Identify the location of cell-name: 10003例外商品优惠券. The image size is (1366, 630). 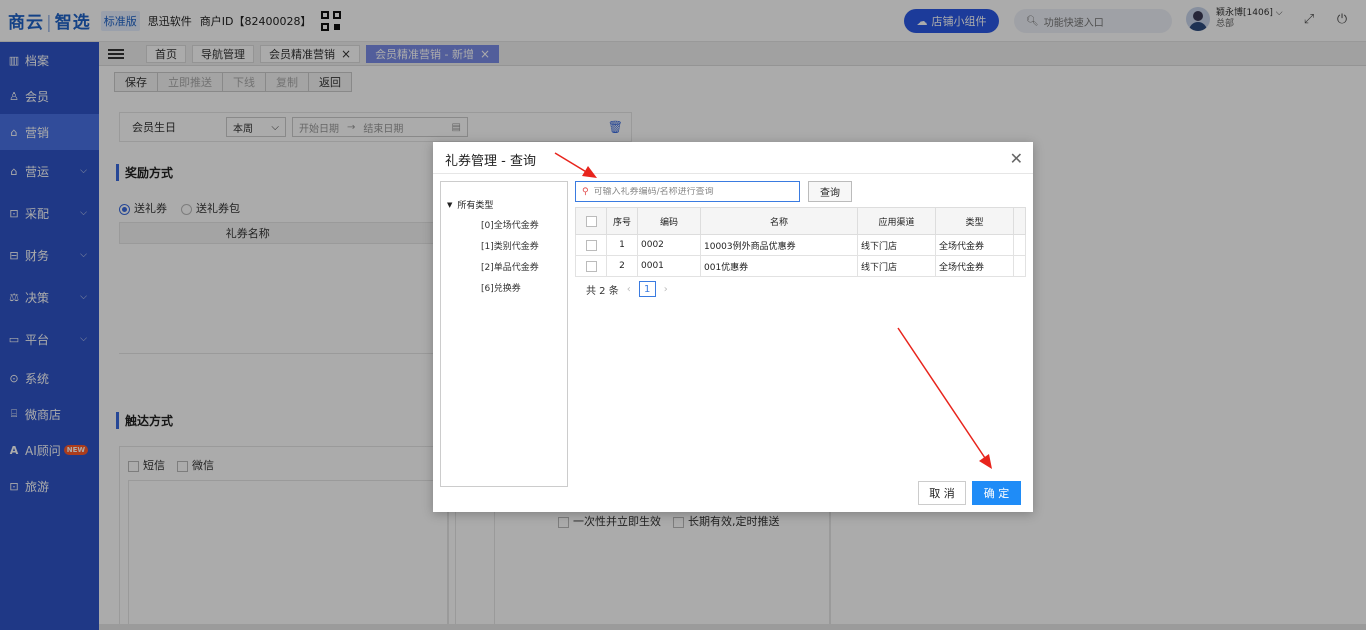
(779, 245).